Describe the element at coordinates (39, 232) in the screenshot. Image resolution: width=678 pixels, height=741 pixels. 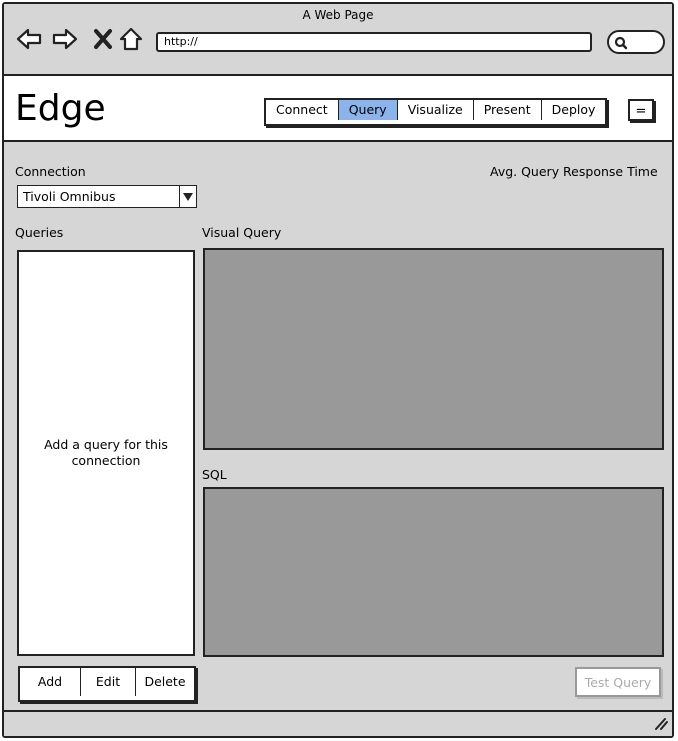
I see `queries-label: Queries` at that location.